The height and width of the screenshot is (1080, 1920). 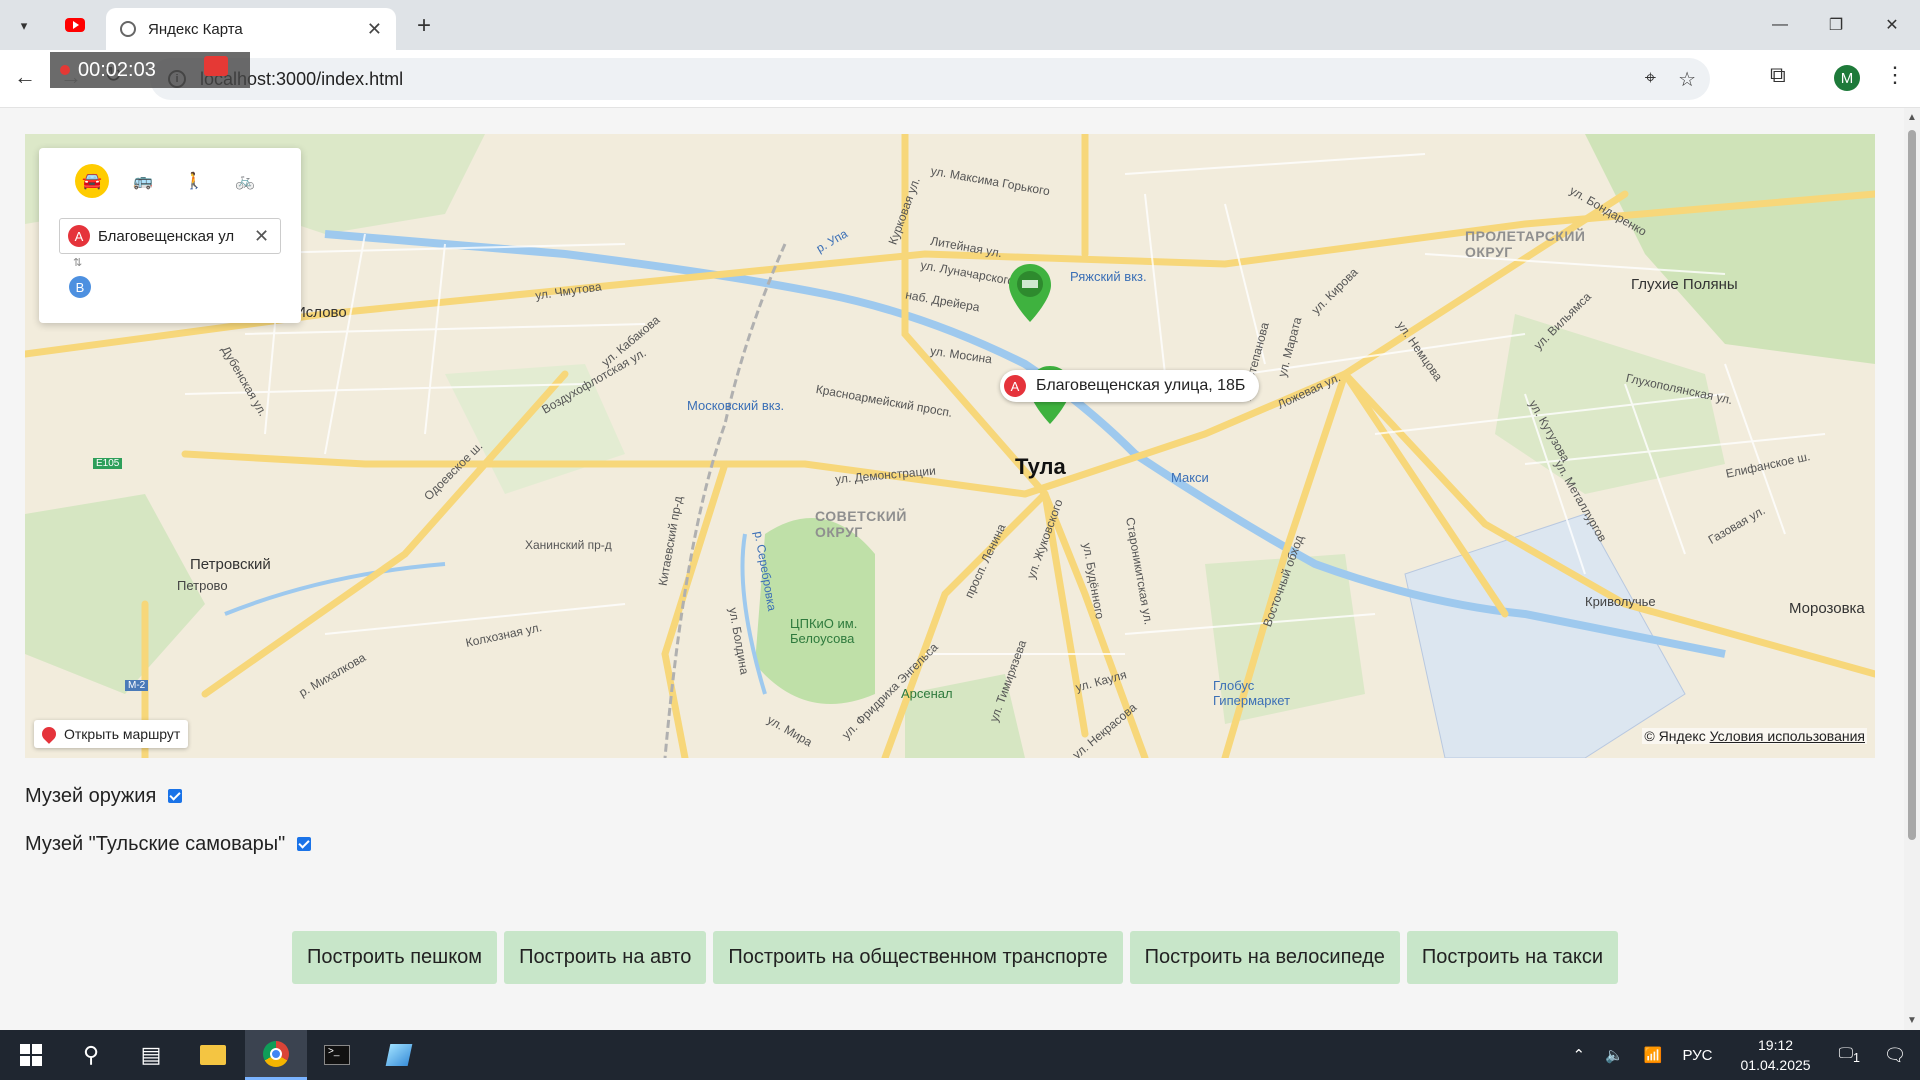 I want to click on open-route-button: Открыть маршрут, so click(x=111, y=734).